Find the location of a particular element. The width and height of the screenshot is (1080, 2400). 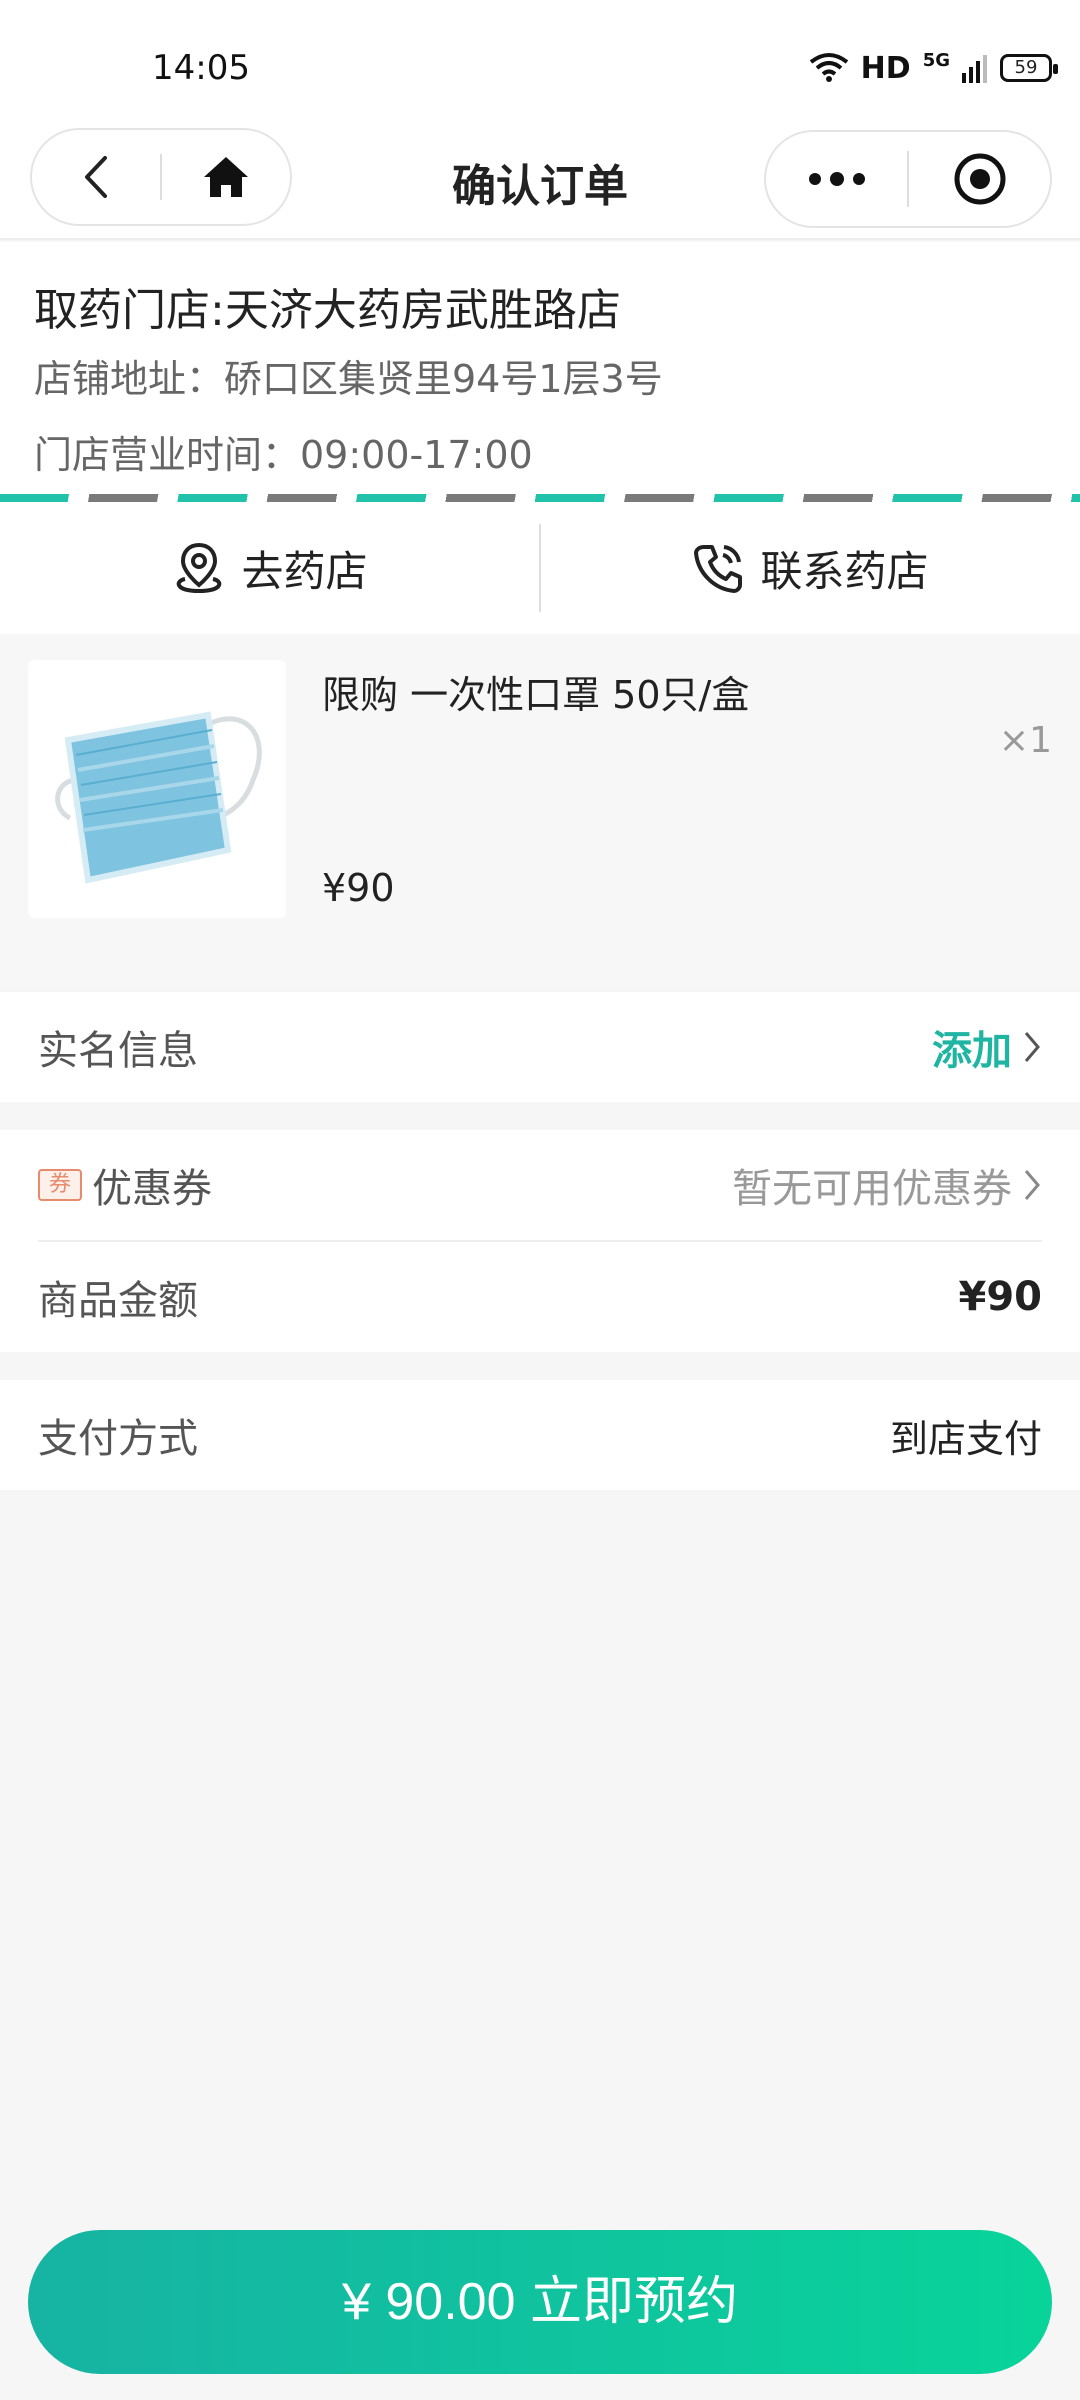

coupon-label-group: 券 优惠券 is located at coordinates (125, 1185).